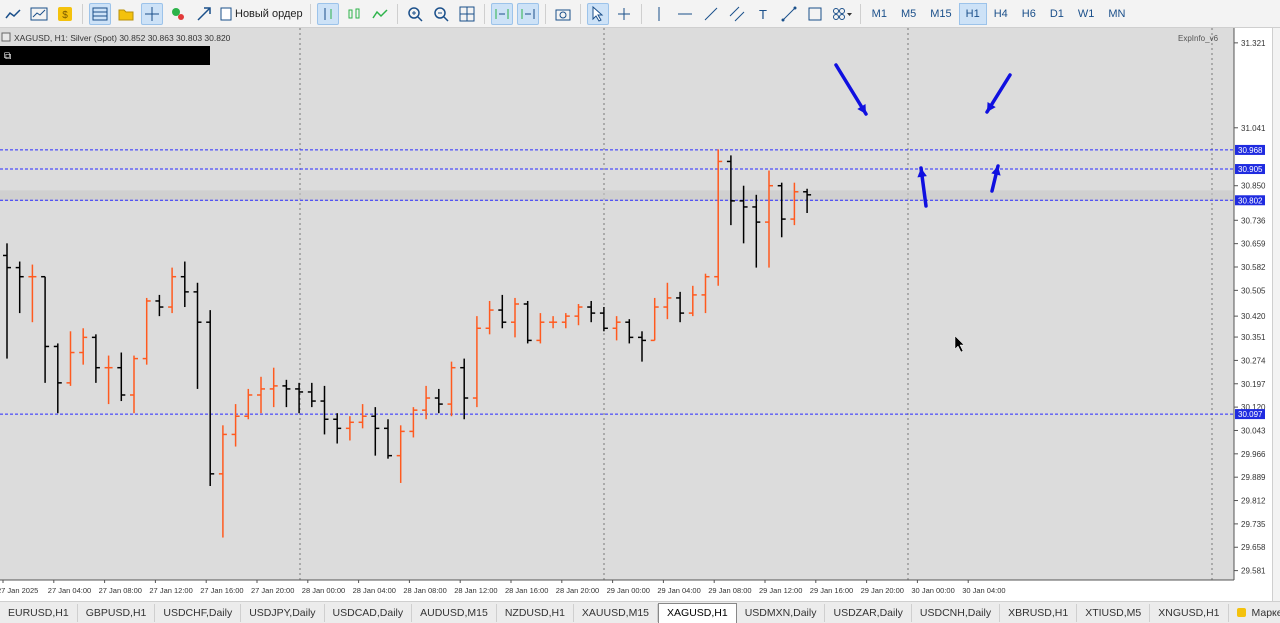 The image size is (1280, 623). What do you see at coordinates (685, 14) in the screenshot?
I see `horizontal-line-icon` at bounding box center [685, 14].